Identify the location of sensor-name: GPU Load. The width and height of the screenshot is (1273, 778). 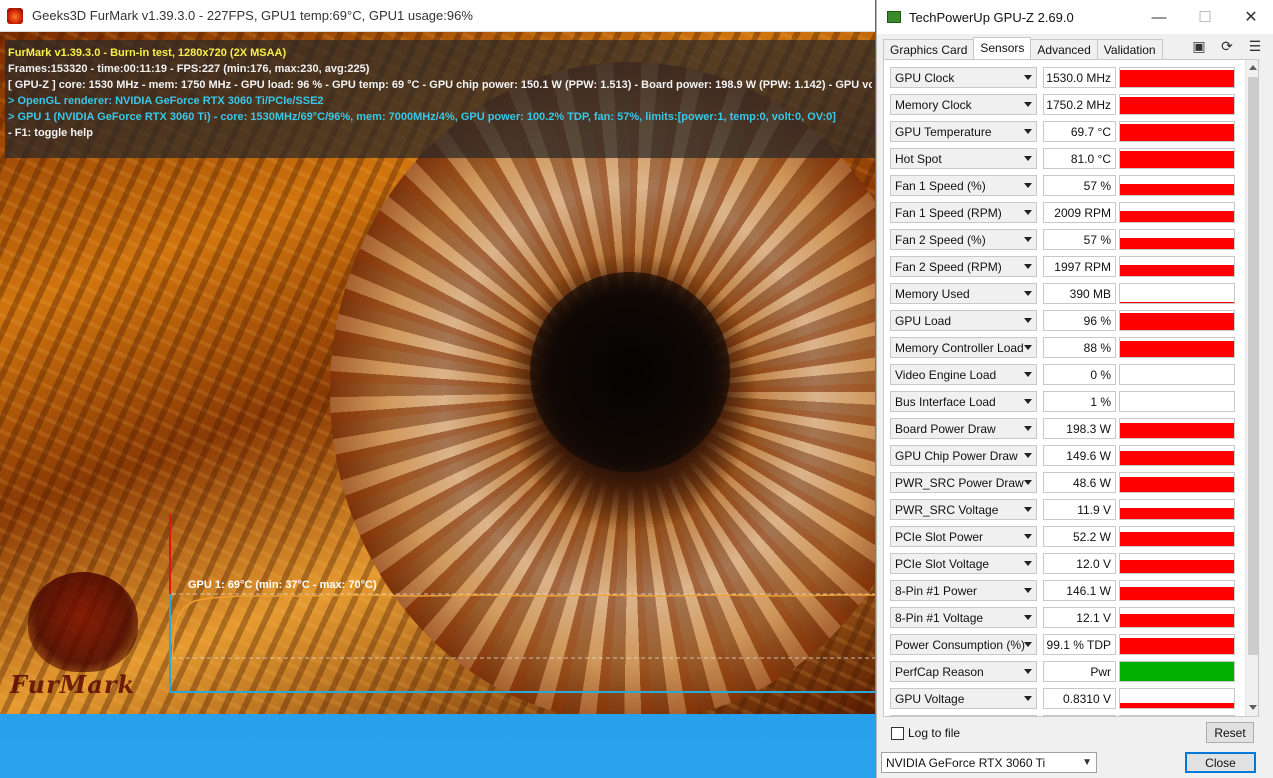
(923, 321).